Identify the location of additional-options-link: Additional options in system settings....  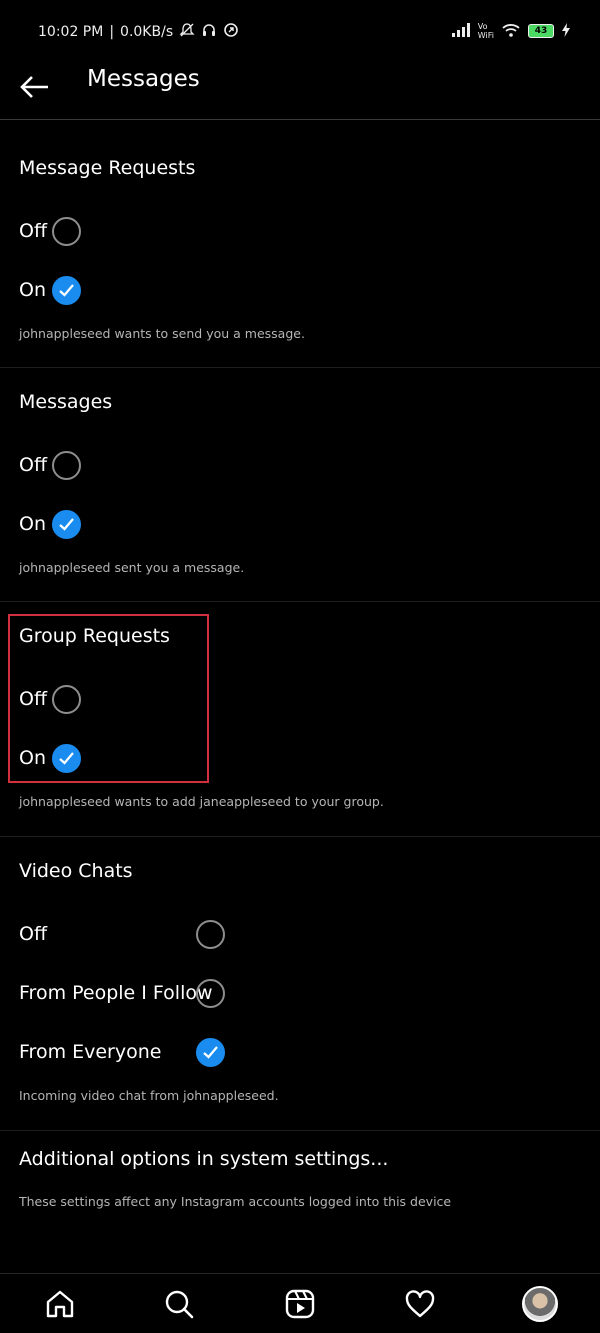
(203, 1159).